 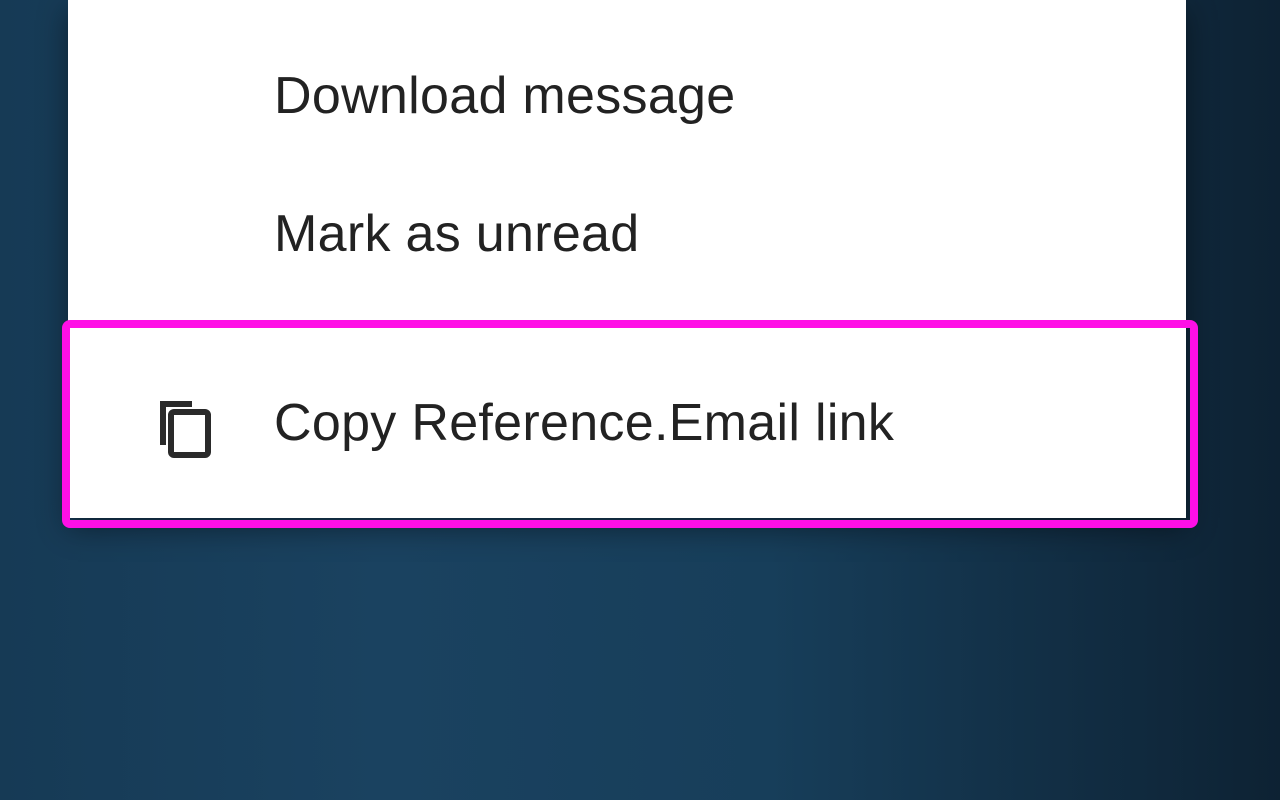 I want to click on menu-item-label: Copy Reference.Email link, so click(x=584, y=423).